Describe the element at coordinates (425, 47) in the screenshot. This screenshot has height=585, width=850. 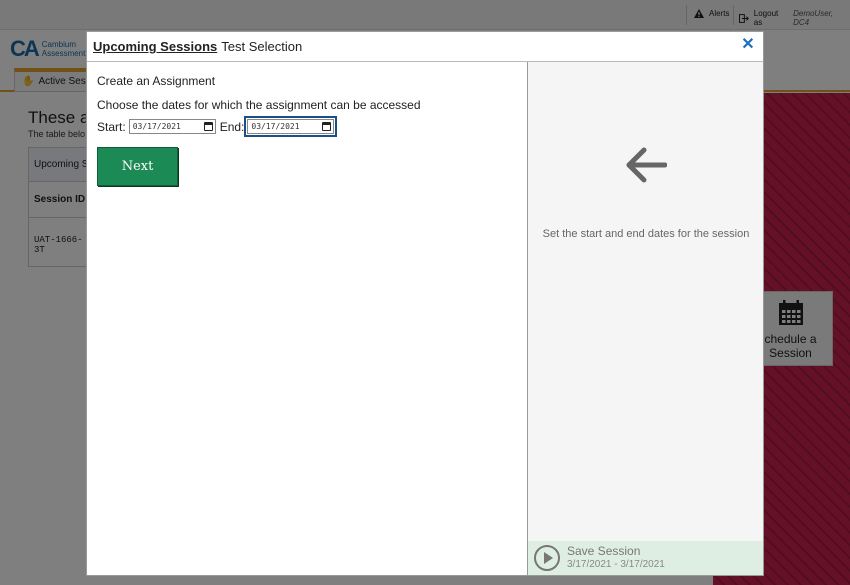
I see `modal-header: Upcoming Sessions Test Selection ✕` at that location.